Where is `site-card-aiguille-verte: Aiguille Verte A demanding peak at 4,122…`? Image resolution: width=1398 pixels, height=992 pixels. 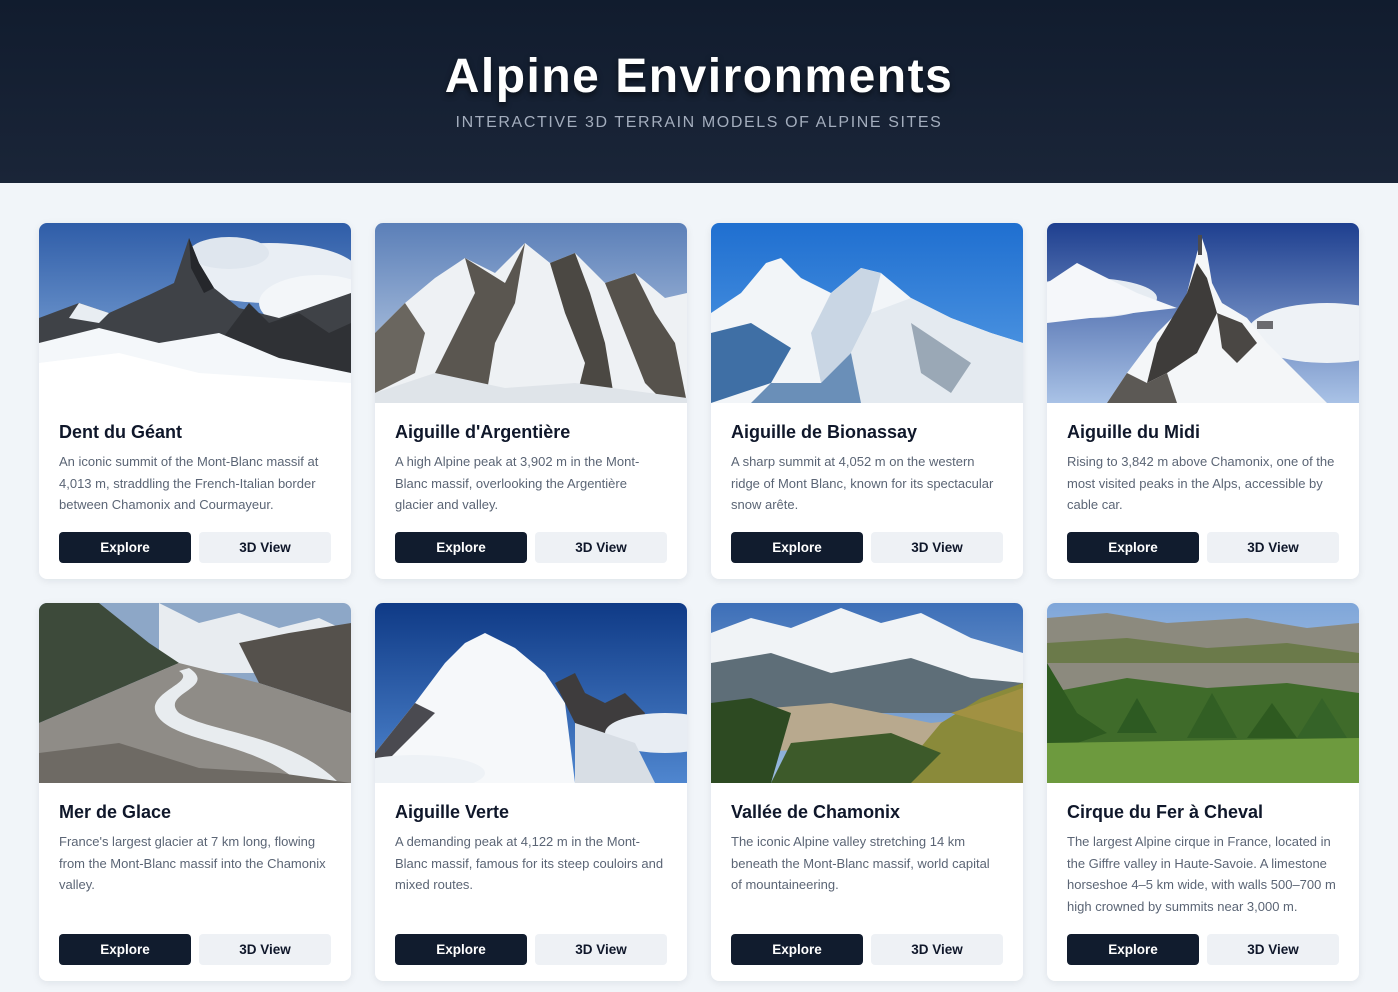 site-card-aiguille-verte: Aiguille Verte A demanding peak at 4,122… is located at coordinates (531, 792).